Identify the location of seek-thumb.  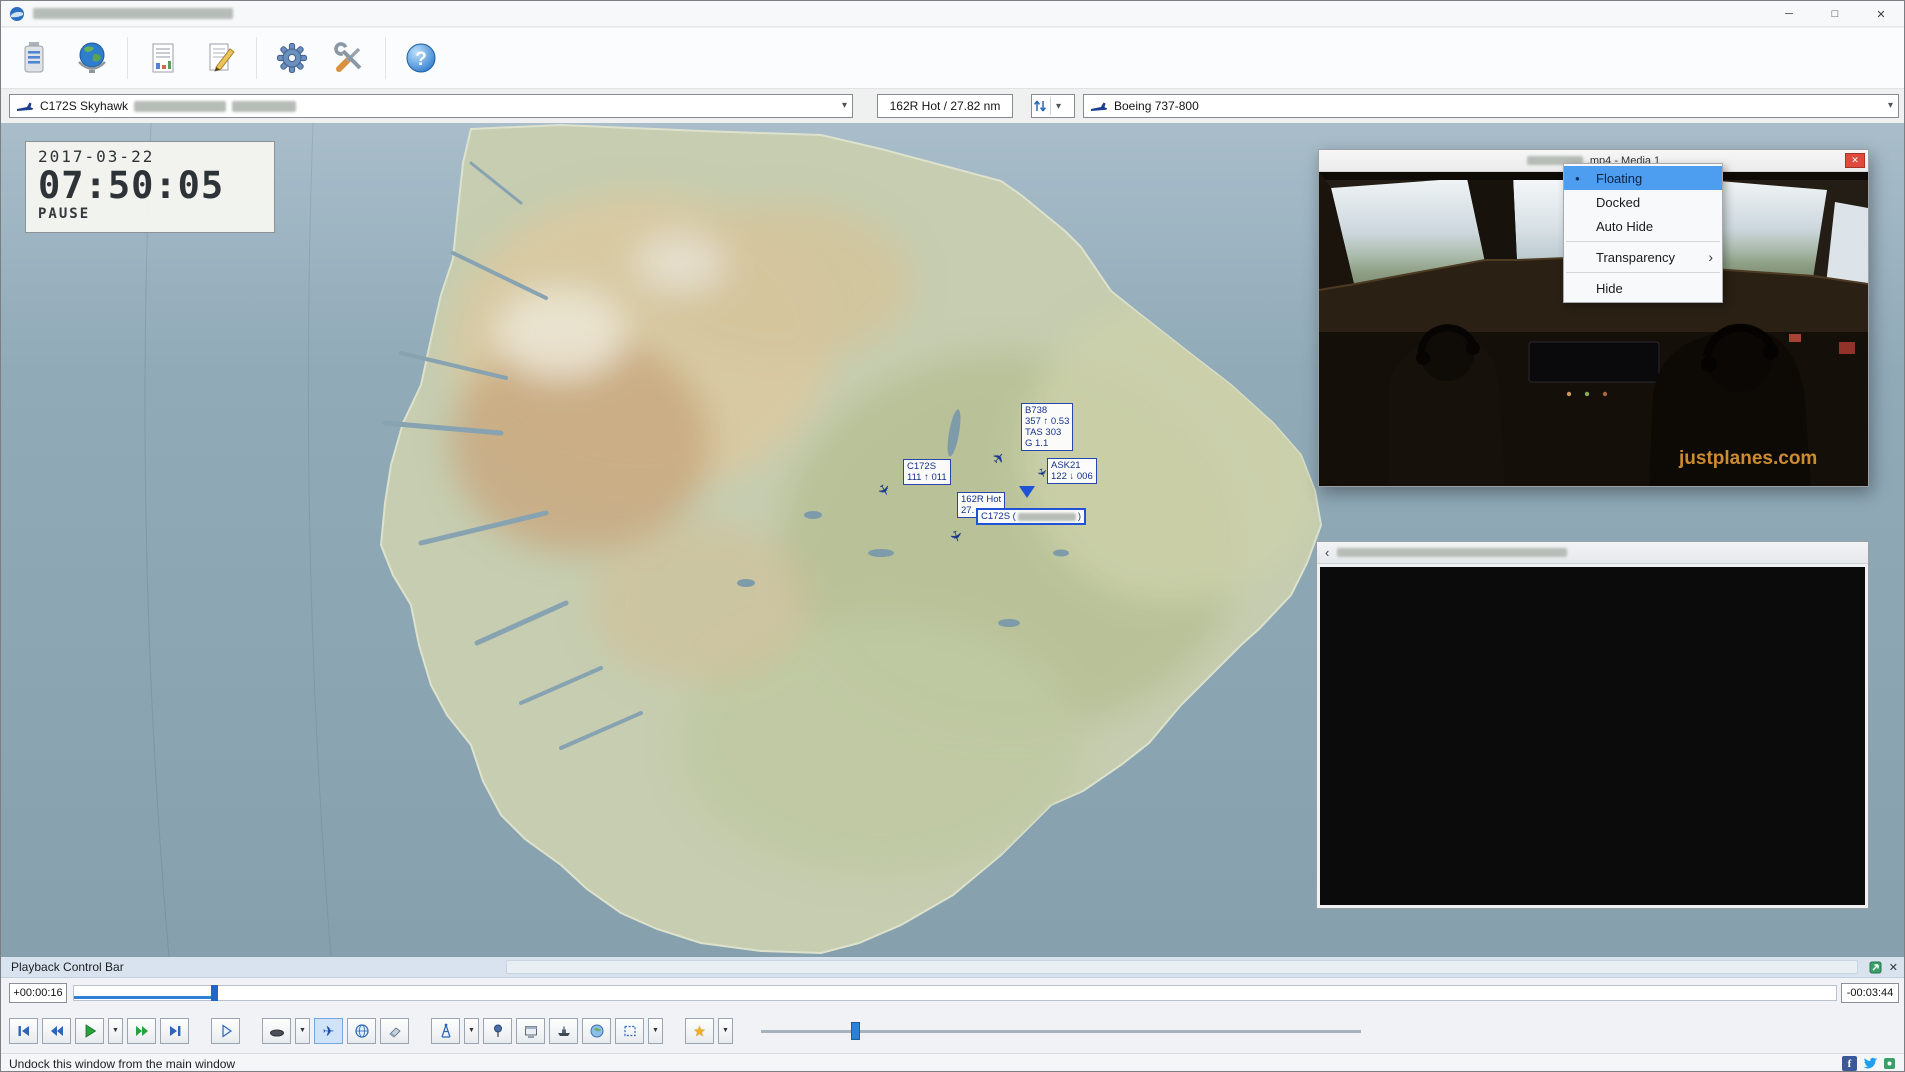
(214, 993).